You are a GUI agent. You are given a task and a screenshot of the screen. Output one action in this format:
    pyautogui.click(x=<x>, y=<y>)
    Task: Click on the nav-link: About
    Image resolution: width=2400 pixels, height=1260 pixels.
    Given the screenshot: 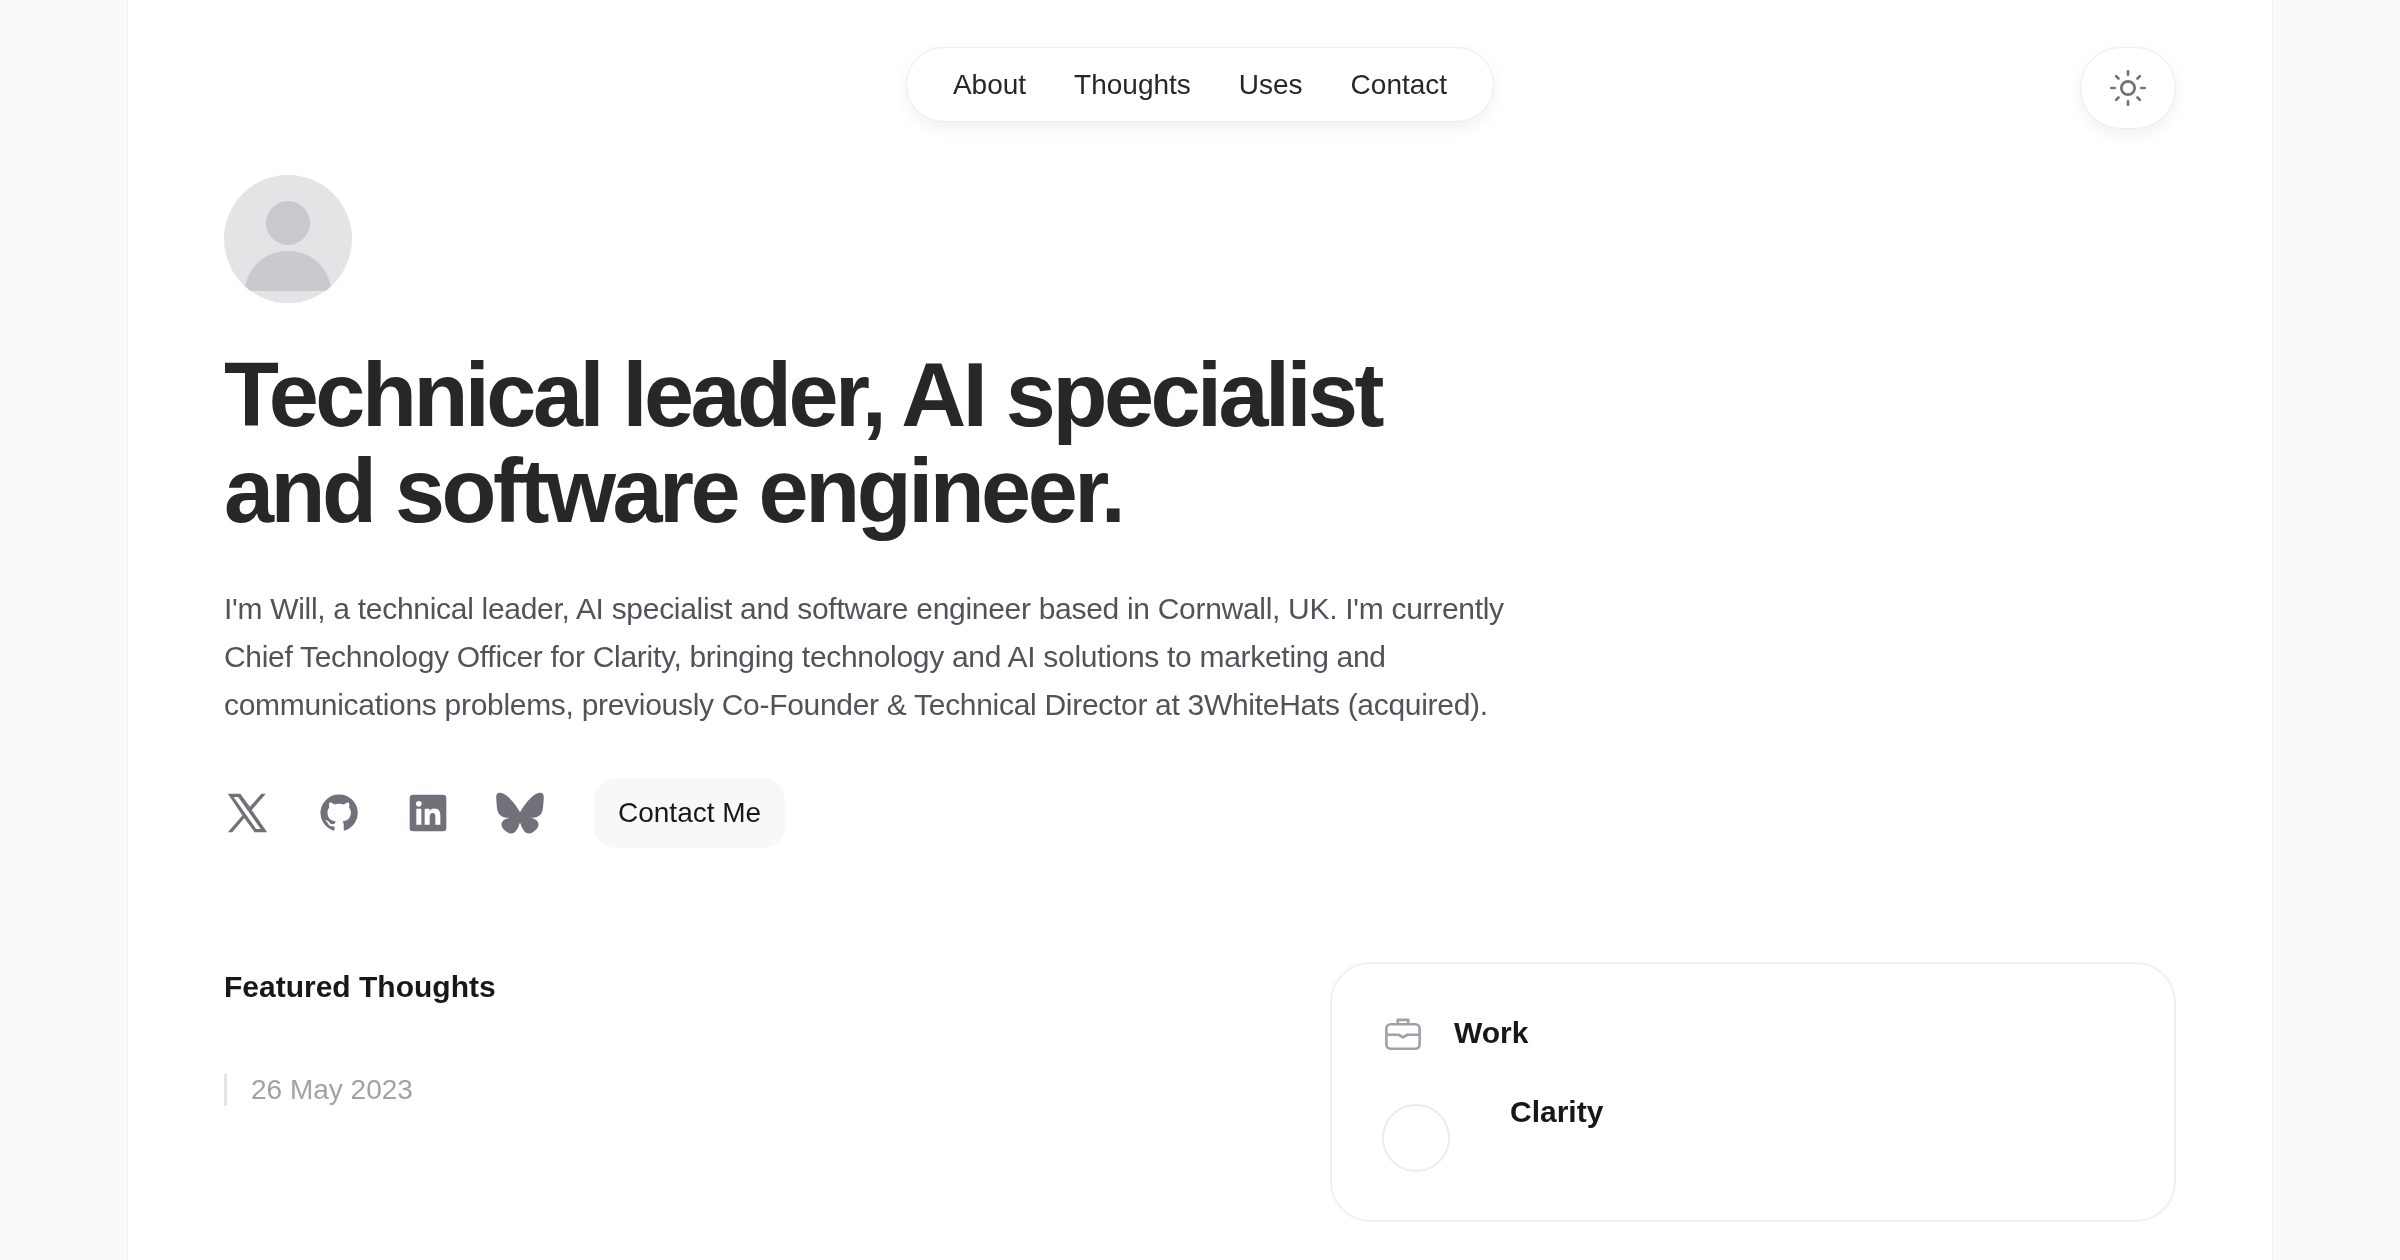 What is the action you would take?
    pyautogui.click(x=989, y=84)
    